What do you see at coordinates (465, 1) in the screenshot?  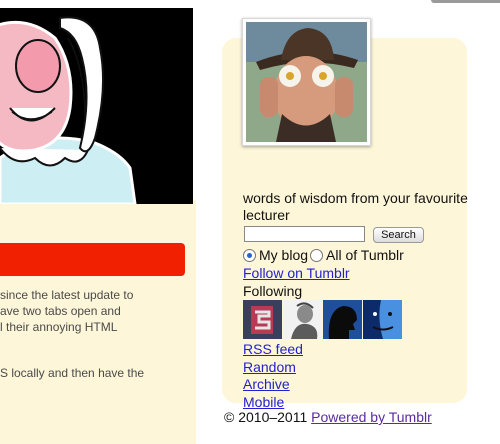 I see `window-corner` at bounding box center [465, 1].